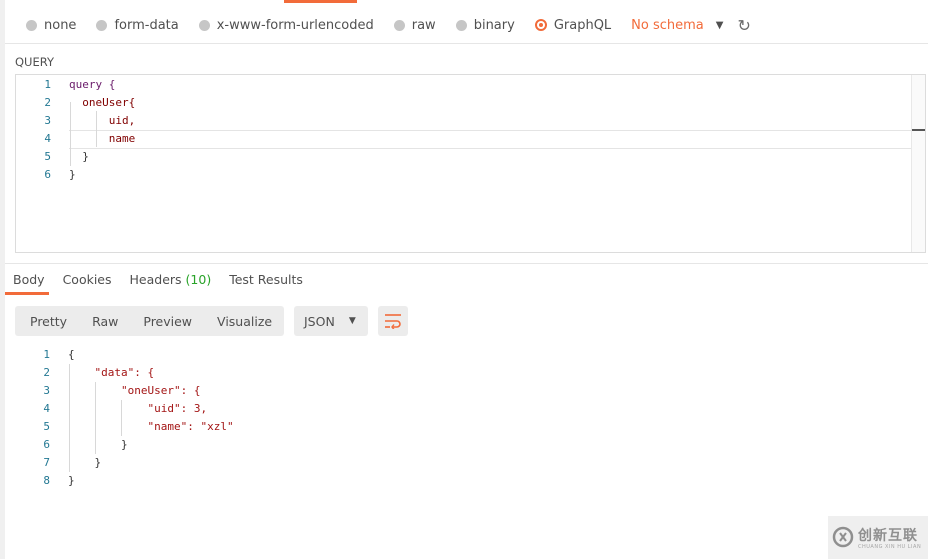 The image size is (928, 559). Describe the element at coordinates (29, 279) in the screenshot. I see `tab-body: Body` at that location.